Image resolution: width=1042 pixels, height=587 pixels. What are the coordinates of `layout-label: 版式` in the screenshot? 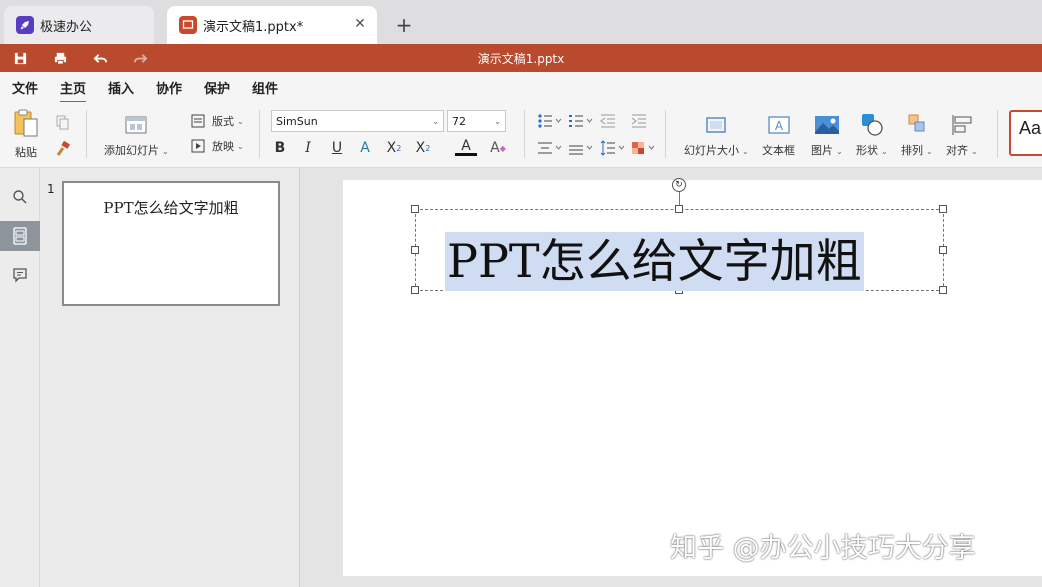 It's located at (223, 121).